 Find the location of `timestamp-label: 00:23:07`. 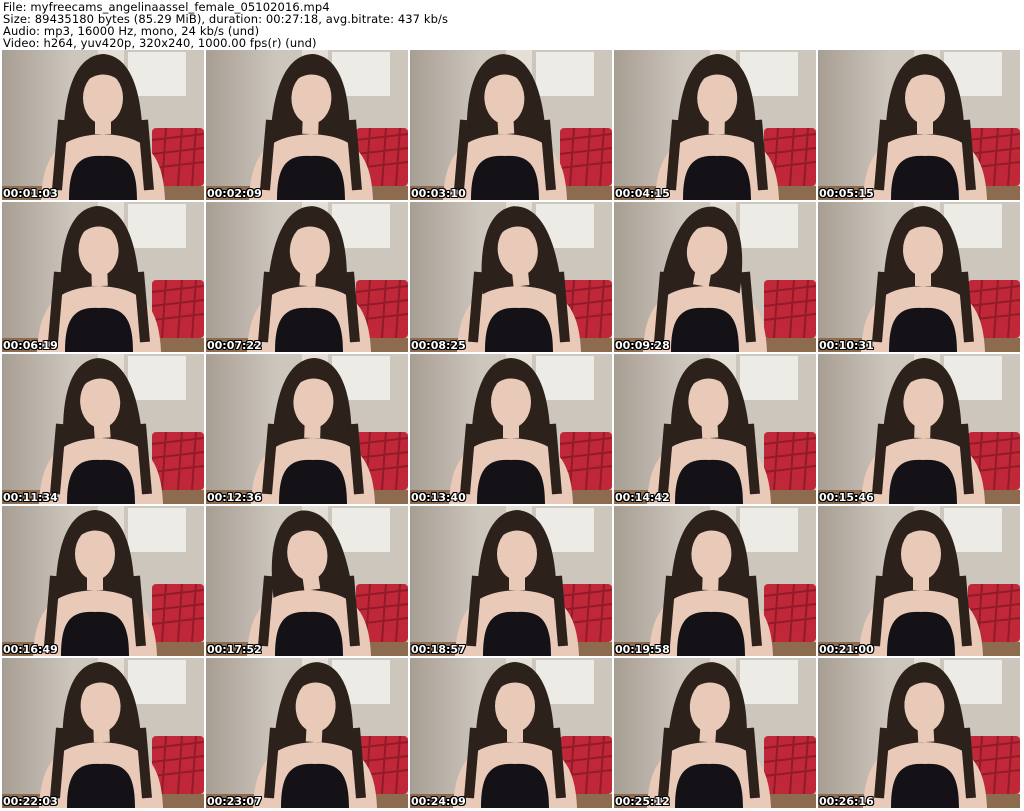

timestamp-label: 00:23:07 is located at coordinates (234, 801).